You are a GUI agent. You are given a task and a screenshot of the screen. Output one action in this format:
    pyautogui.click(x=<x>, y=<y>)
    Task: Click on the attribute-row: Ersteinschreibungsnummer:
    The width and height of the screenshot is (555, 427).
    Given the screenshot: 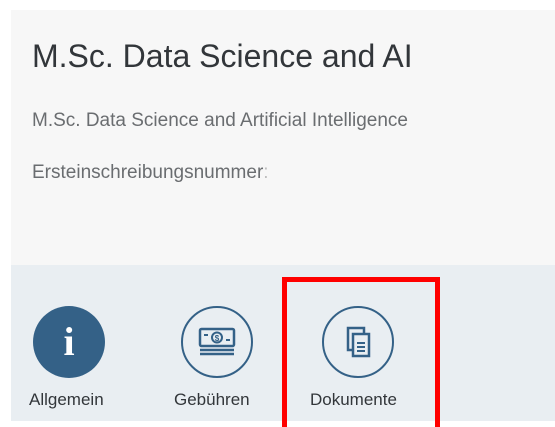 What is the action you would take?
    pyautogui.click(x=150, y=173)
    